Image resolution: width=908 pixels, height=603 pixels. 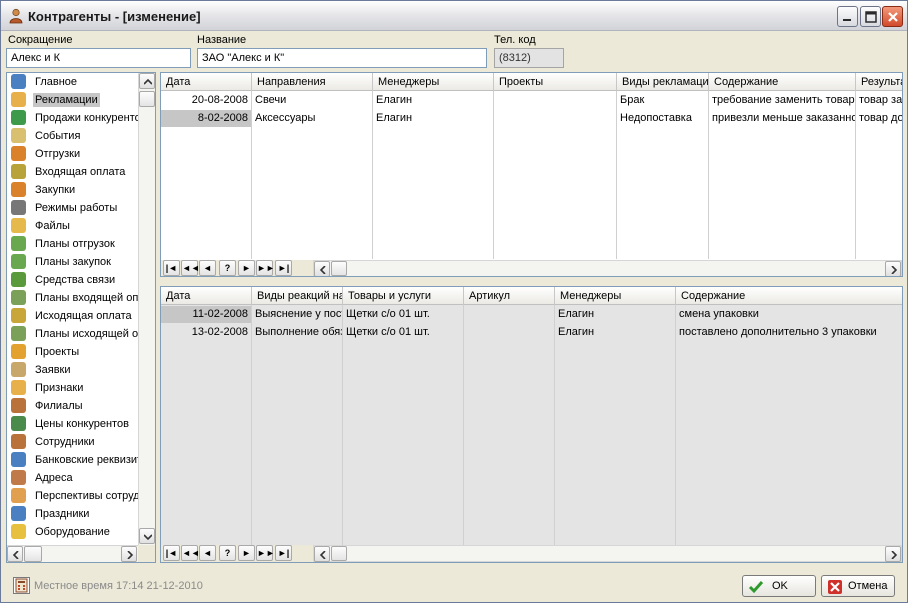 What do you see at coordinates (312, 100) in the screenshot?
I see `table-cell: Свечи` at bounding box center [312, 100].